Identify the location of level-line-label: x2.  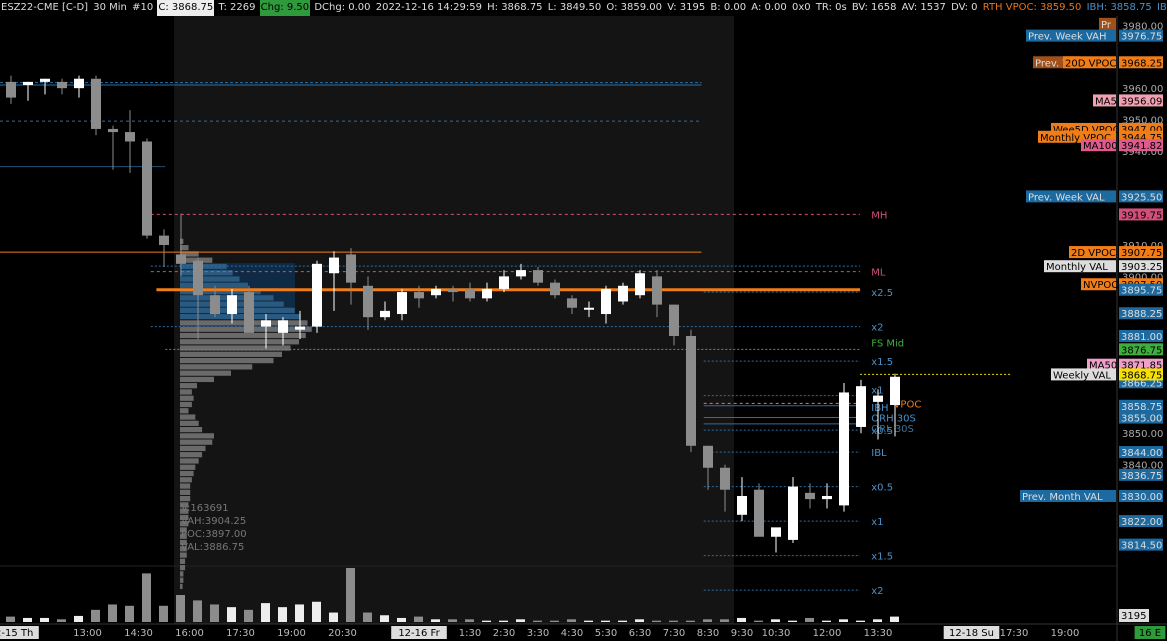
(877, 328).